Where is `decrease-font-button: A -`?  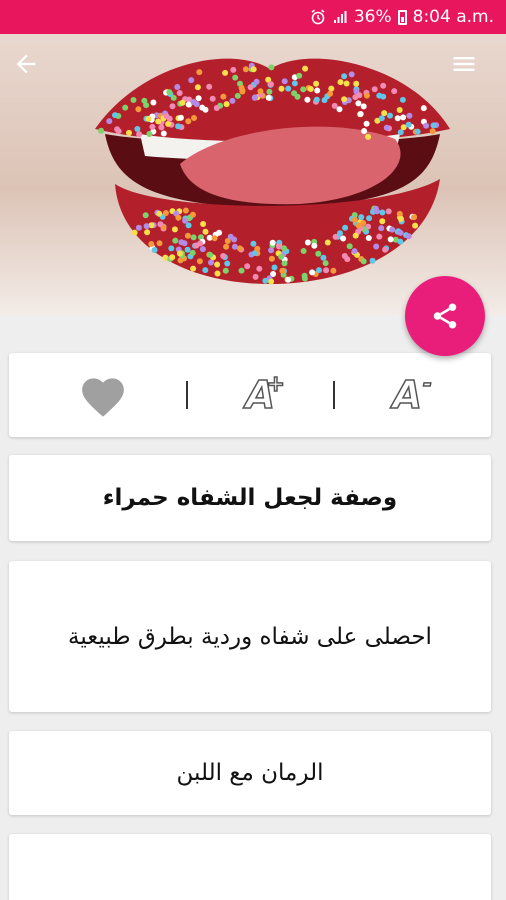
decrease-font-button: A - is located at coordinates (412, 395).